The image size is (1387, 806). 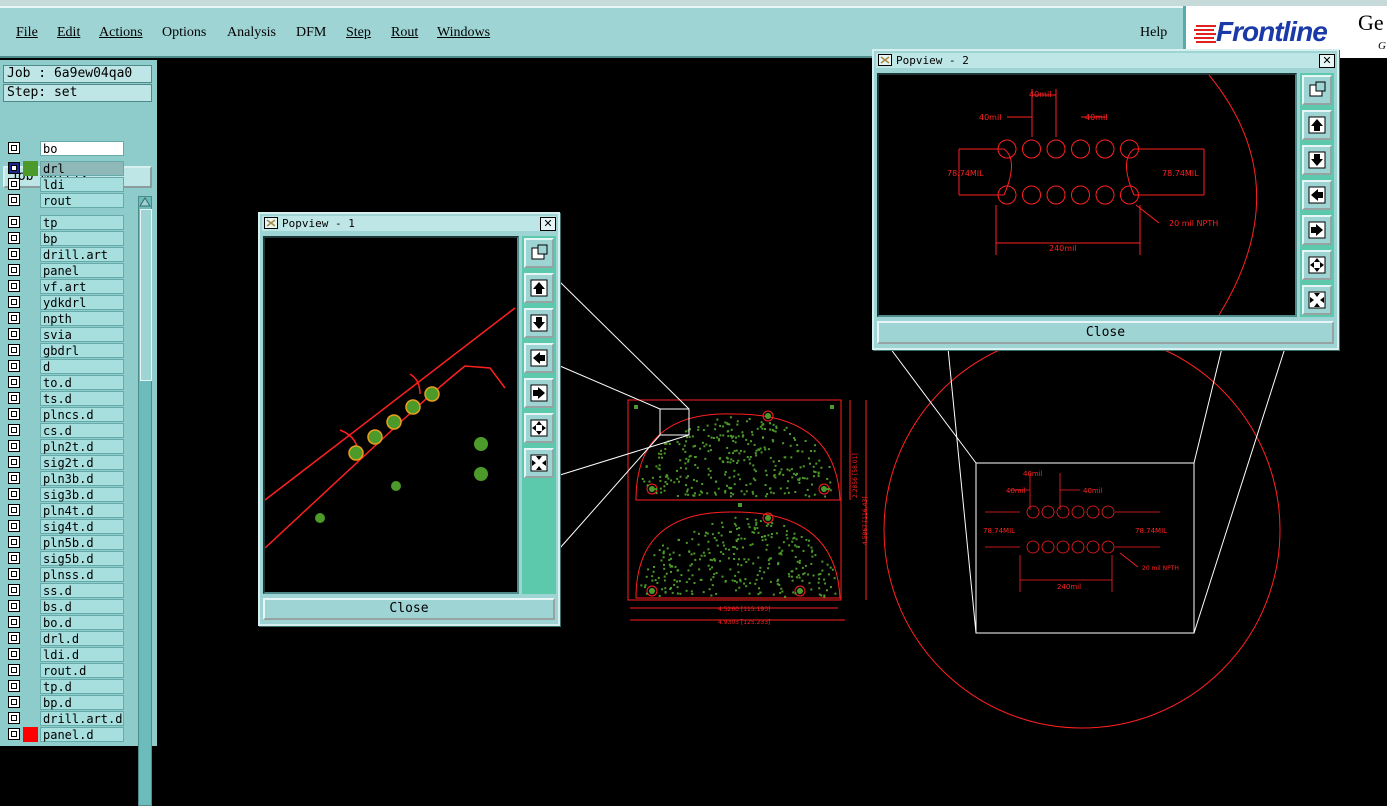 I want to click on pv2-left-pitch: 40mil, so click(x=990, y=117).